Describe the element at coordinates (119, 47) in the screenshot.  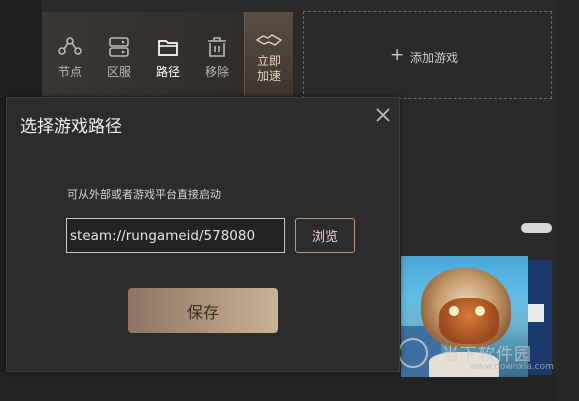
I see `server-icon` at that location.